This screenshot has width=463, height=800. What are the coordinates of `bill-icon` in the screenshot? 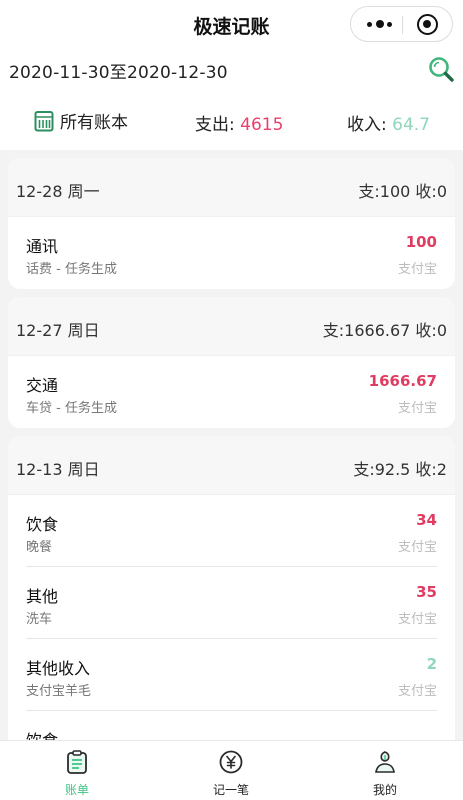 It's located at (77, 762).